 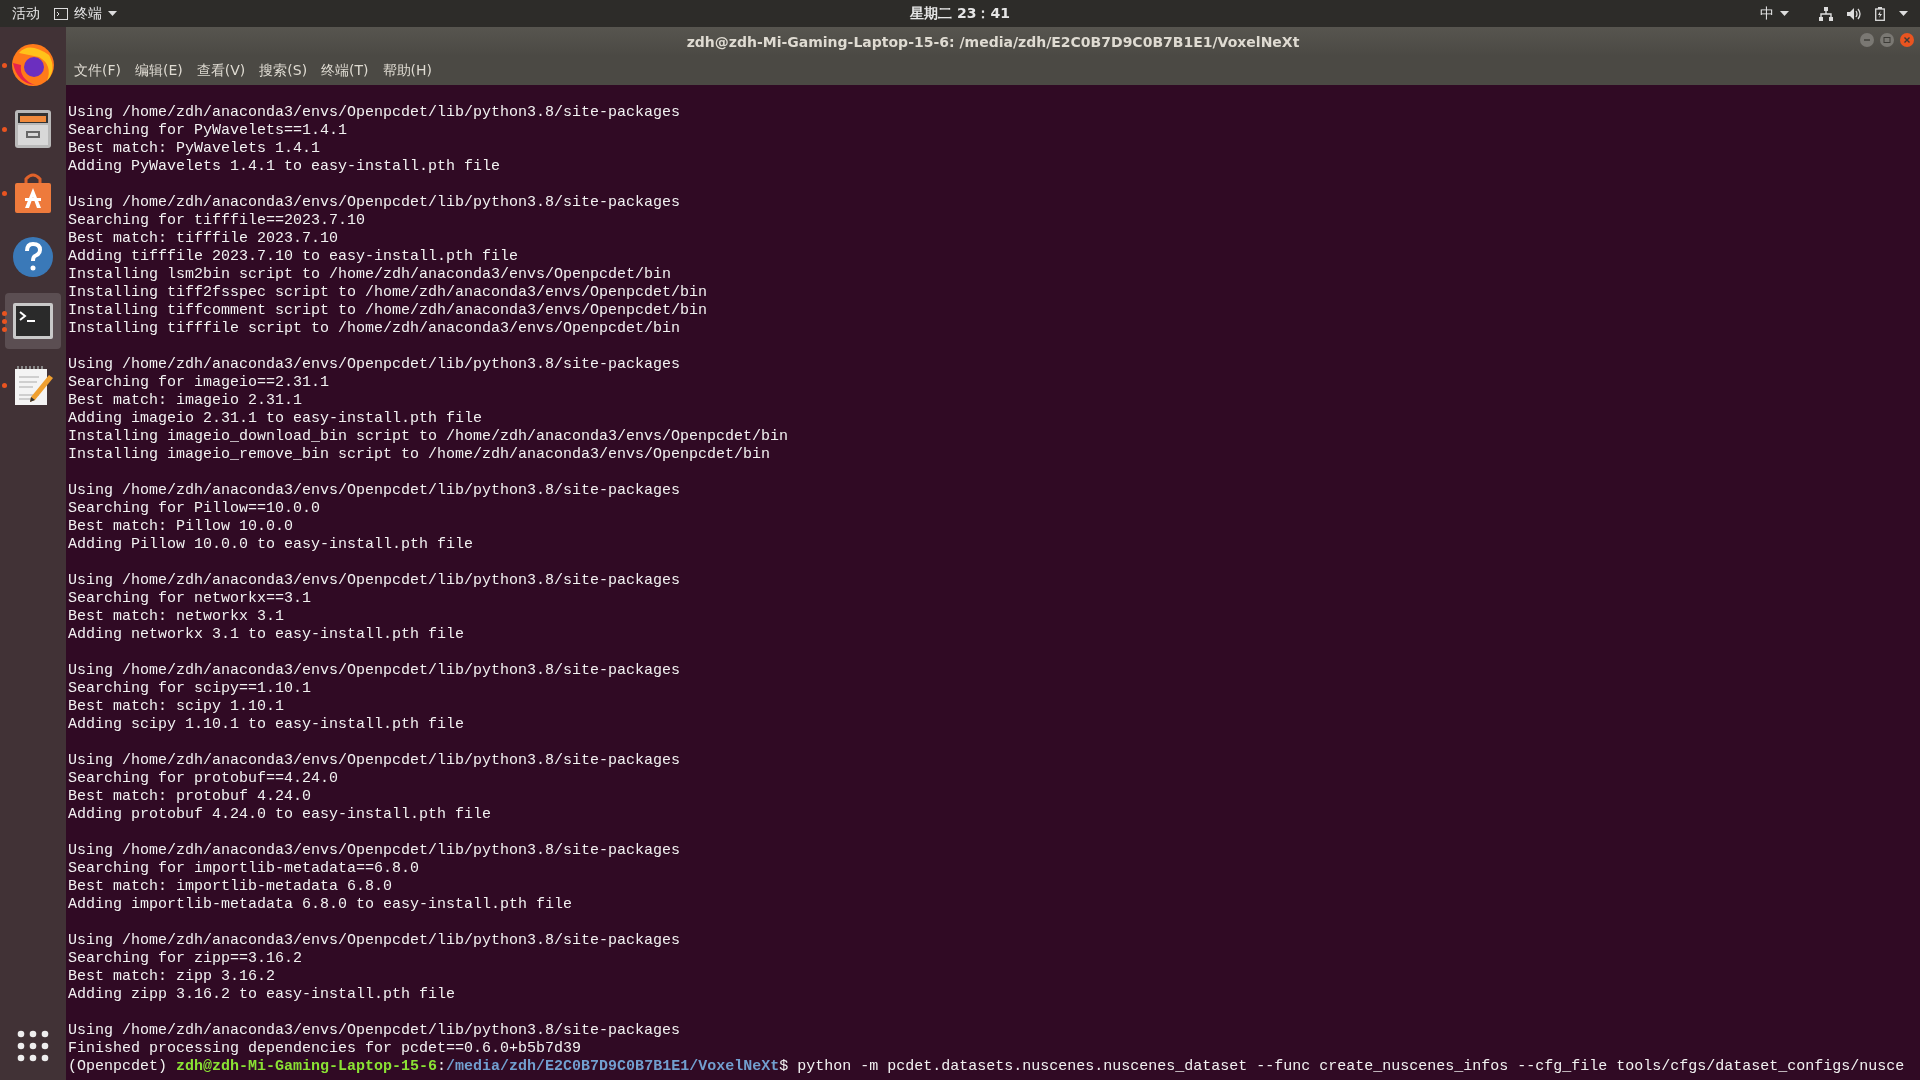 What do you see at coordinates (177, 617) in the screenshot?
I see `output-line: Best match: networkx 3.1` at bounding box center [177, 617].